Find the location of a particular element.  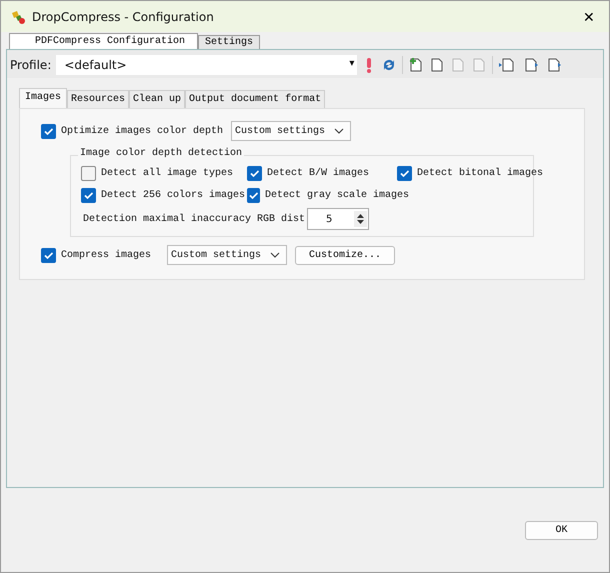

app-icon is located at coordinates (18, 16).